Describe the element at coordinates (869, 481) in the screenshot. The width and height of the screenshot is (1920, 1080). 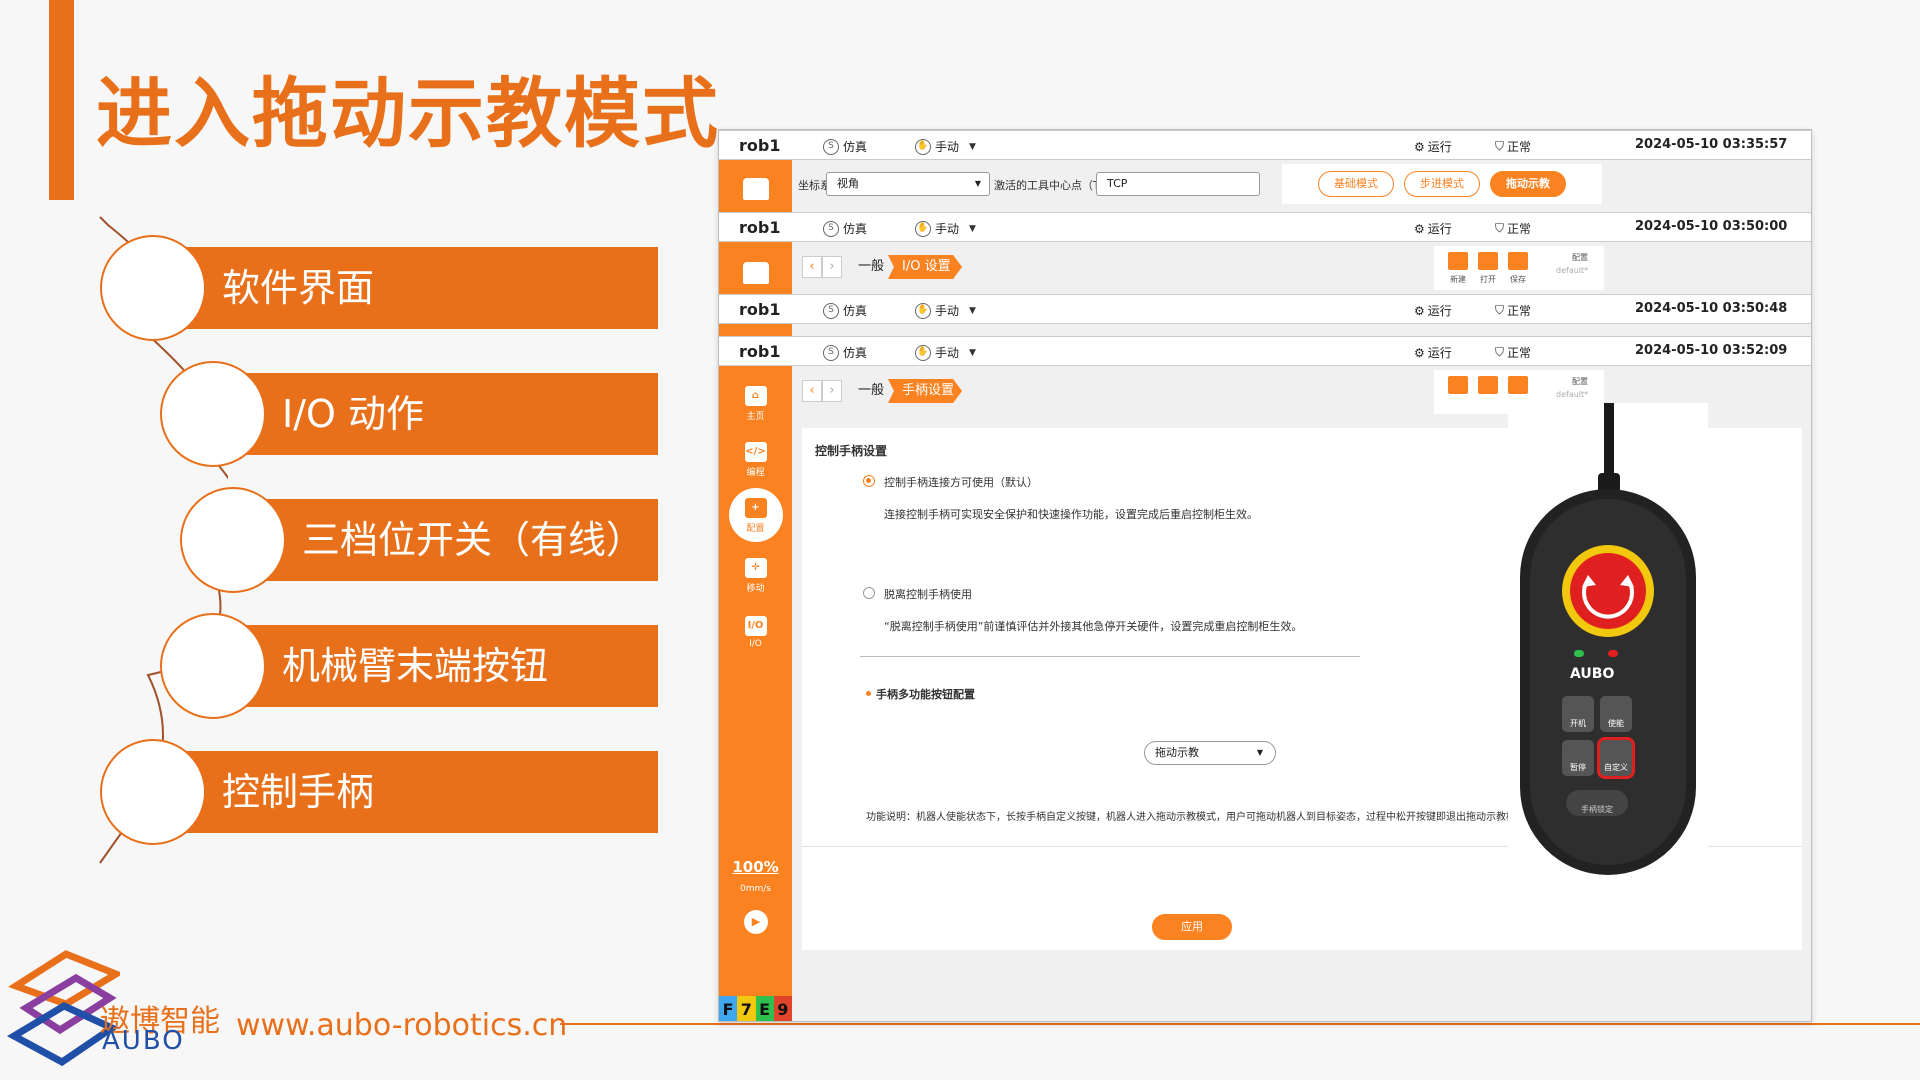
I see `radio-connected` at that location.